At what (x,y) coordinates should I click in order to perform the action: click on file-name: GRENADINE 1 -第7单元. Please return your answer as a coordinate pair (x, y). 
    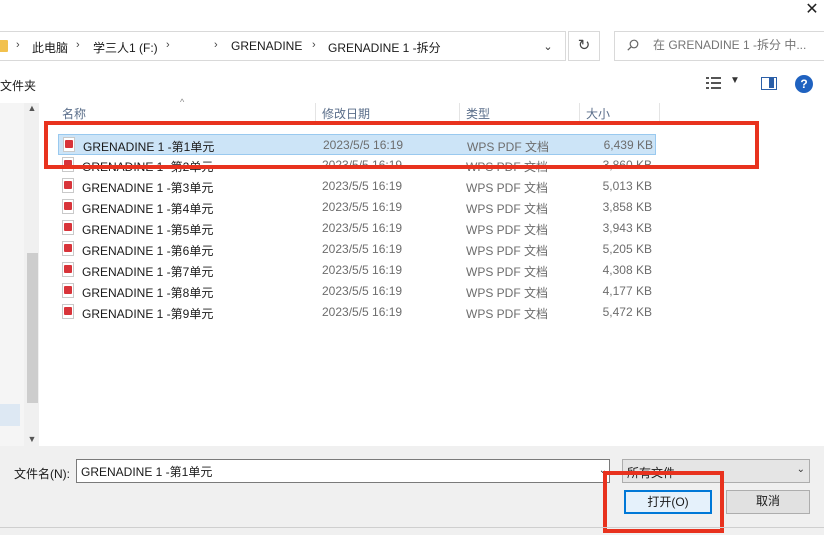
    Looking at the image, I should click on (148, 272).